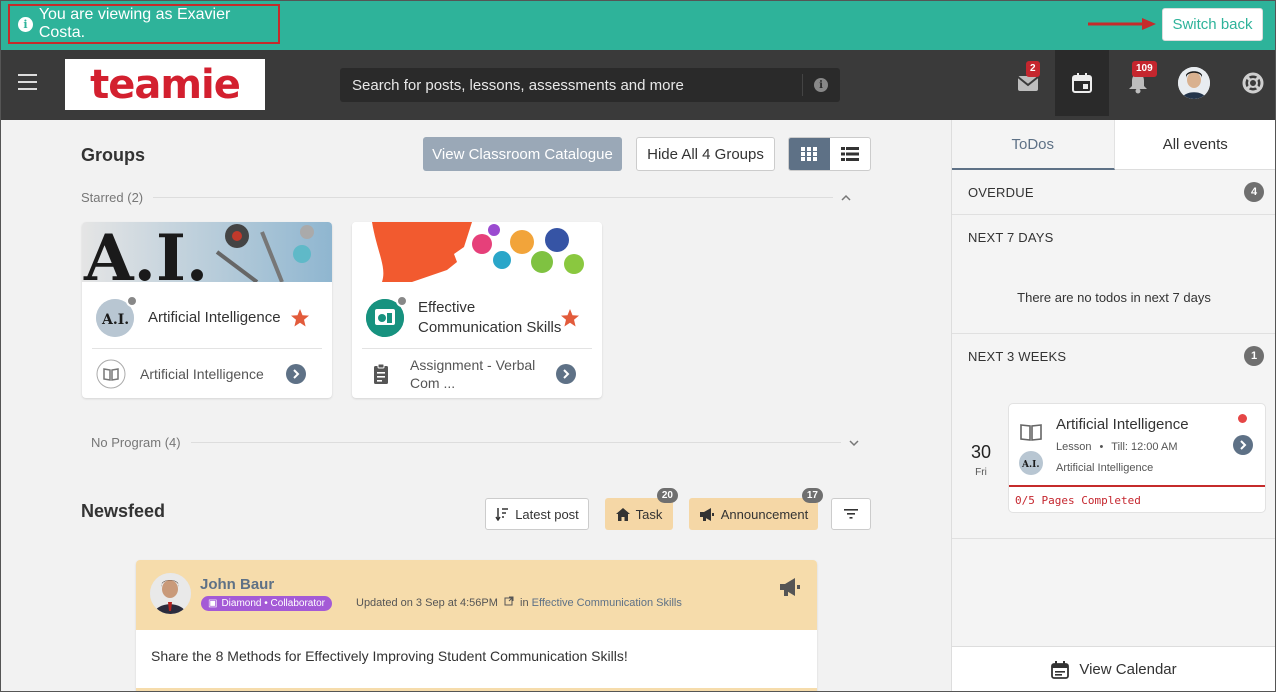  I want to click on group-cover-image: A.I., so click(207, 252).